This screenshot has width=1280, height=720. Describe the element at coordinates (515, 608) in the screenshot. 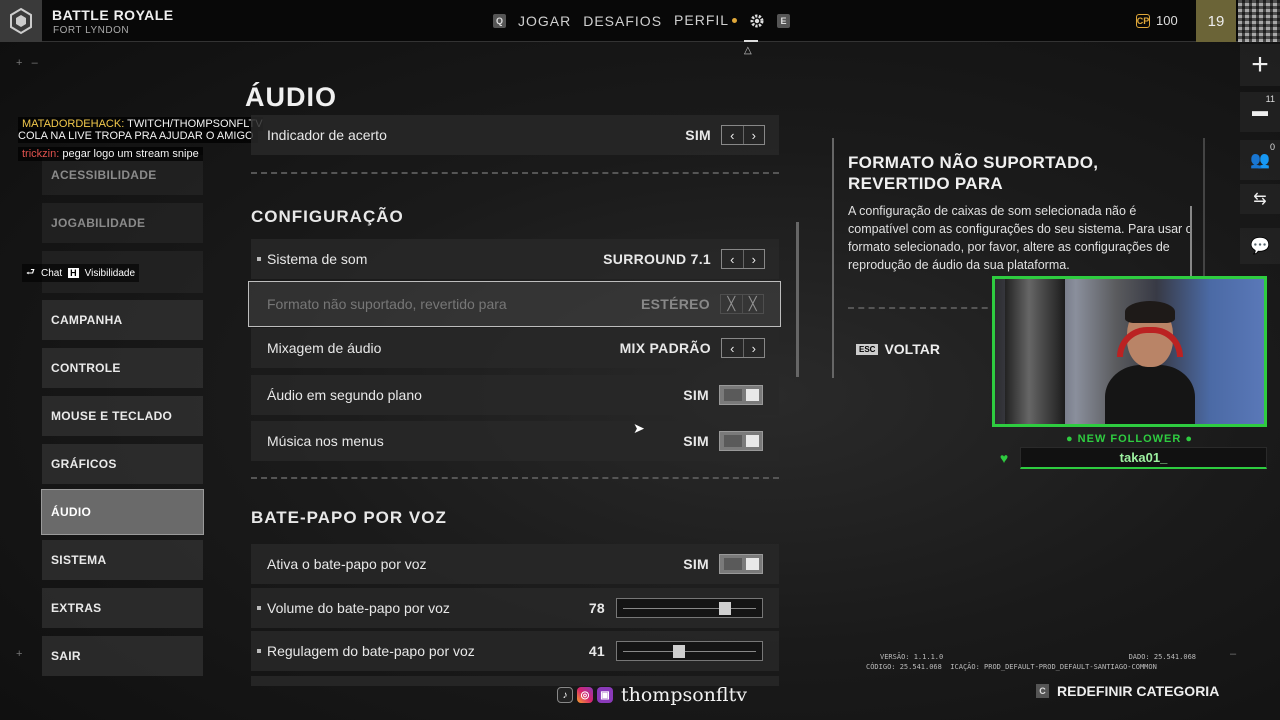

I see `setting-volume-bate-papo: Volume do bate-papo por voz 78` at that location.